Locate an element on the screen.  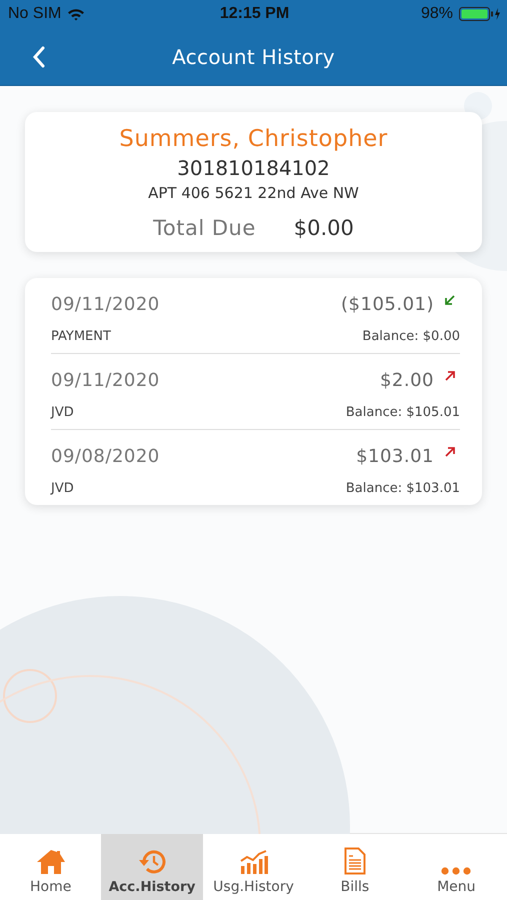
transaction-date: 09/08/2020 is located at coordinates (106, 456).